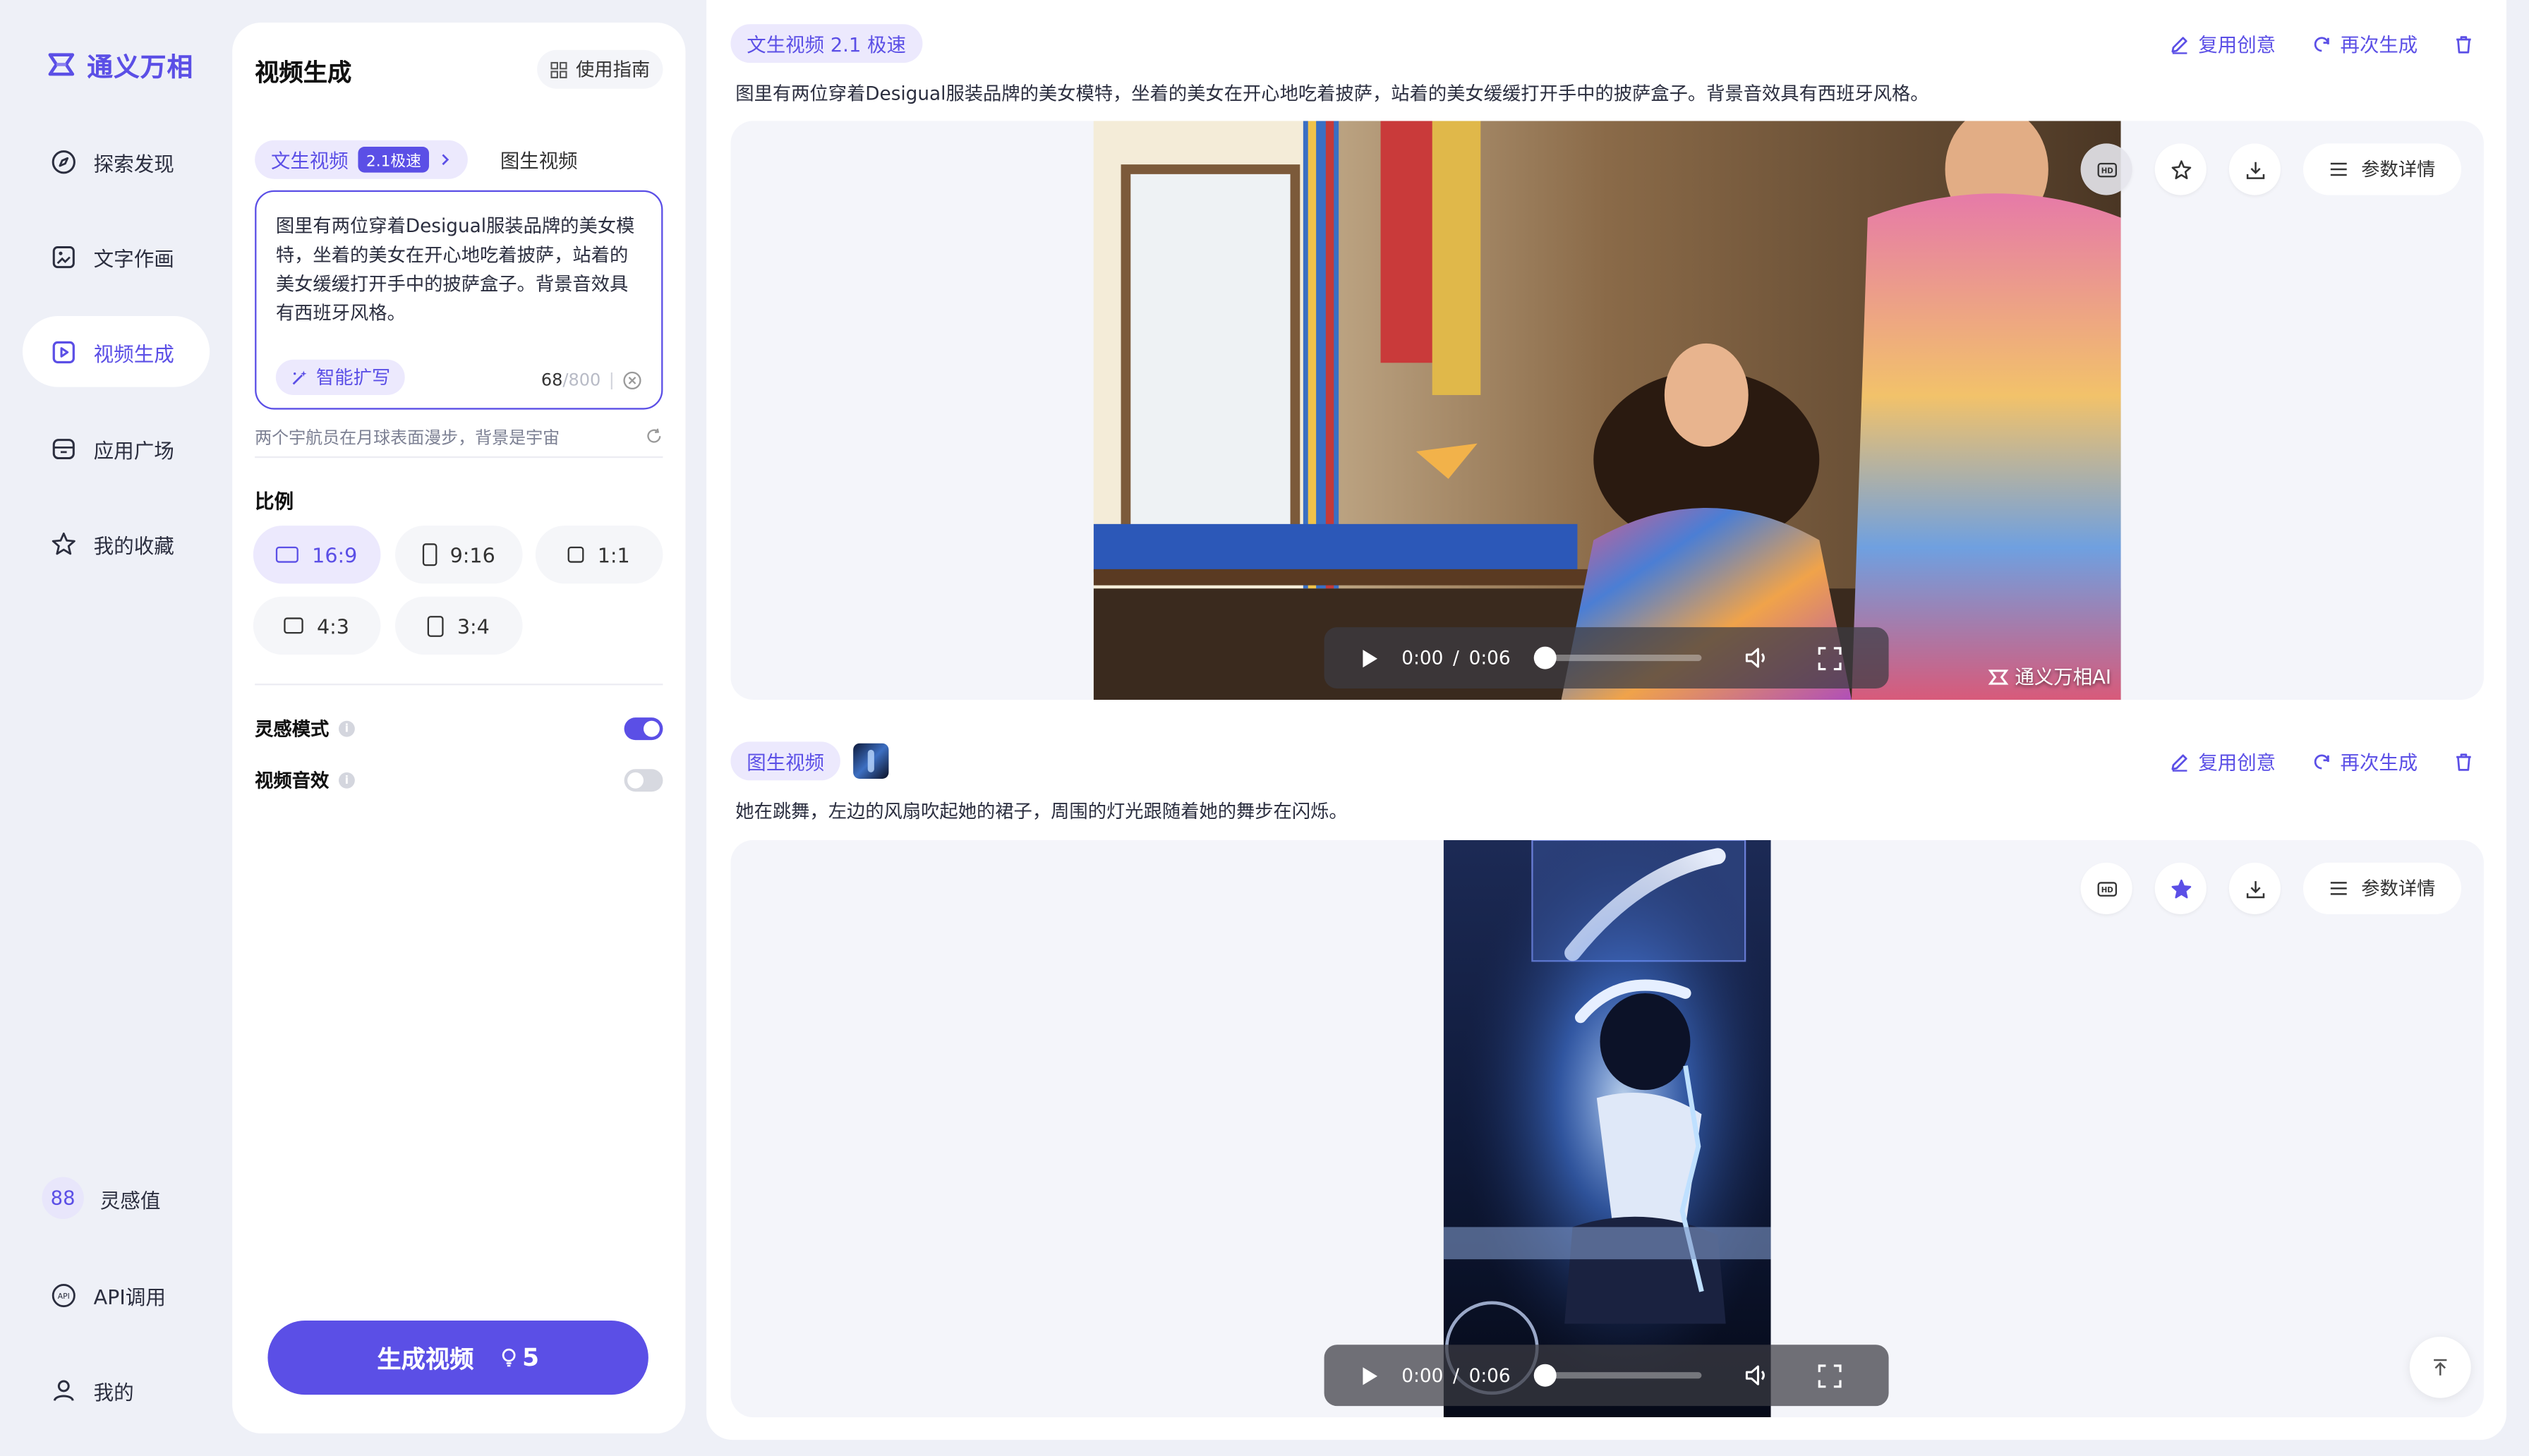 The width and height of the screenshot is (2529, 1456). Describe the element at coordinates (429, 555) in the screenshot. I see `portrait-icon` at that location.